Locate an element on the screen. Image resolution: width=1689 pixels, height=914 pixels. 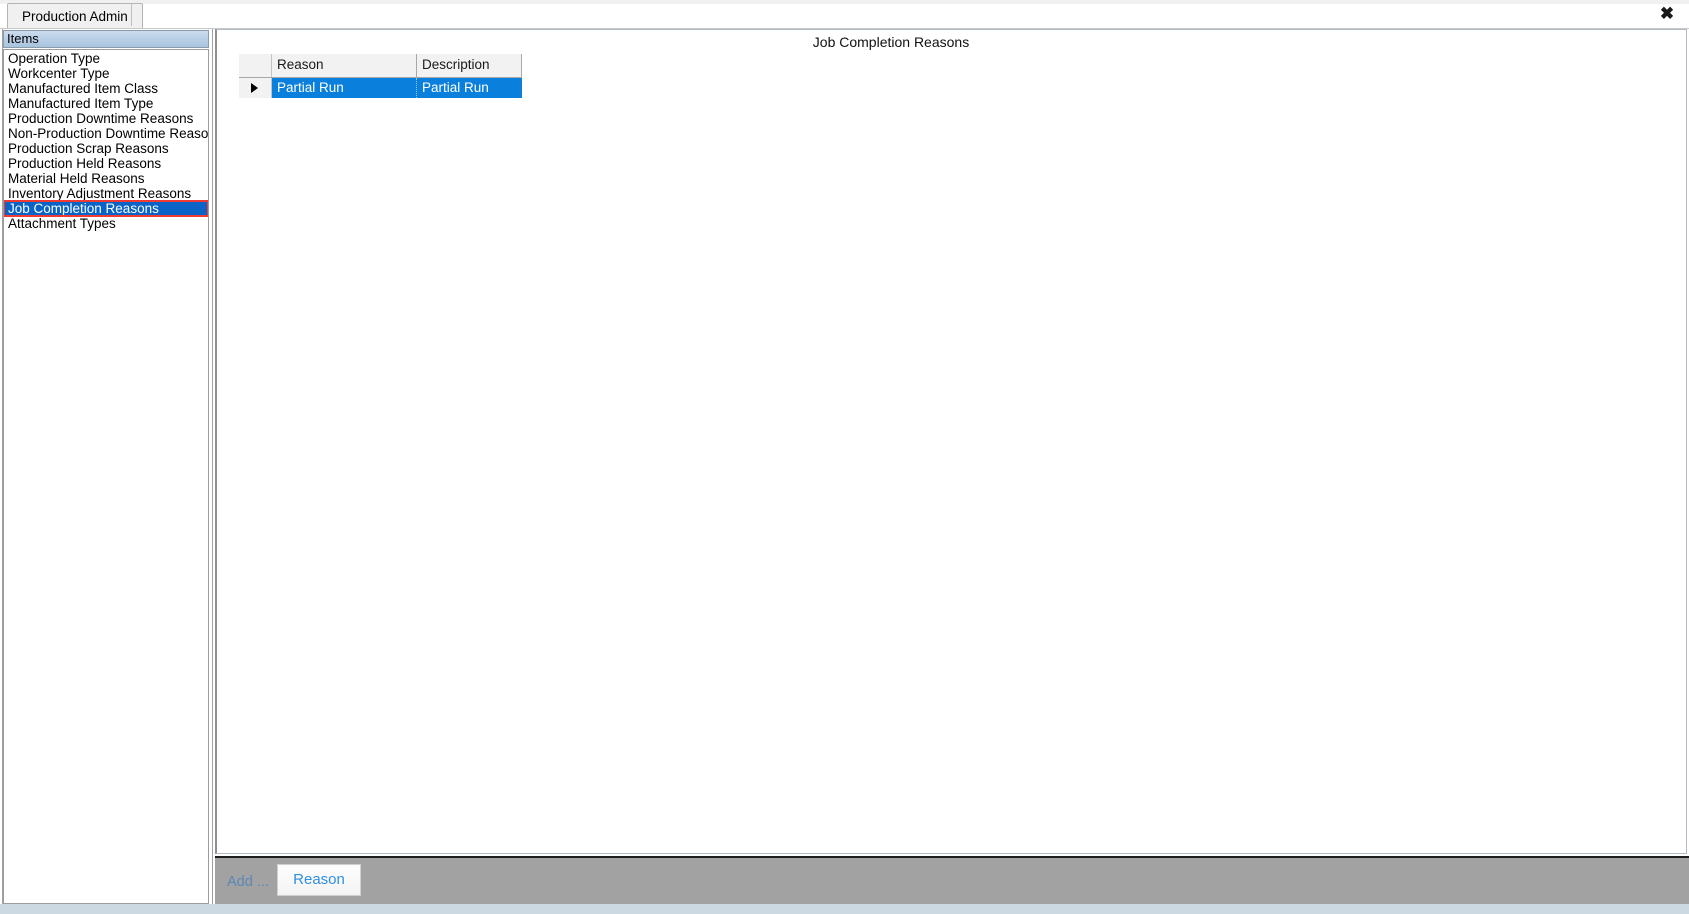
sidebar-item-material-held-reasons: Material Held Reasons is located at coordinates (106, 178).